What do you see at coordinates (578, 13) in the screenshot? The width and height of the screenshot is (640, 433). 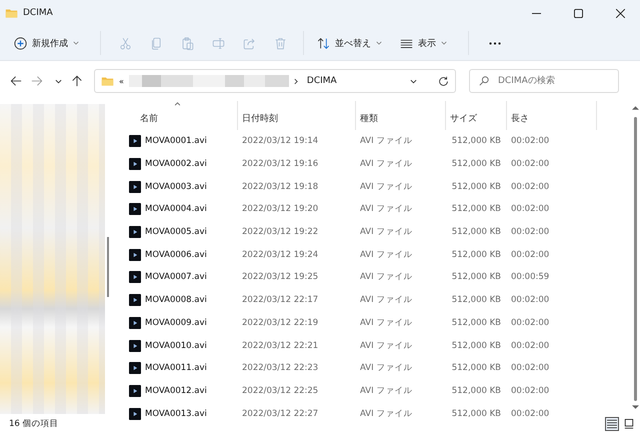 I see `maximize-icon` at bounding box center [578, 13].